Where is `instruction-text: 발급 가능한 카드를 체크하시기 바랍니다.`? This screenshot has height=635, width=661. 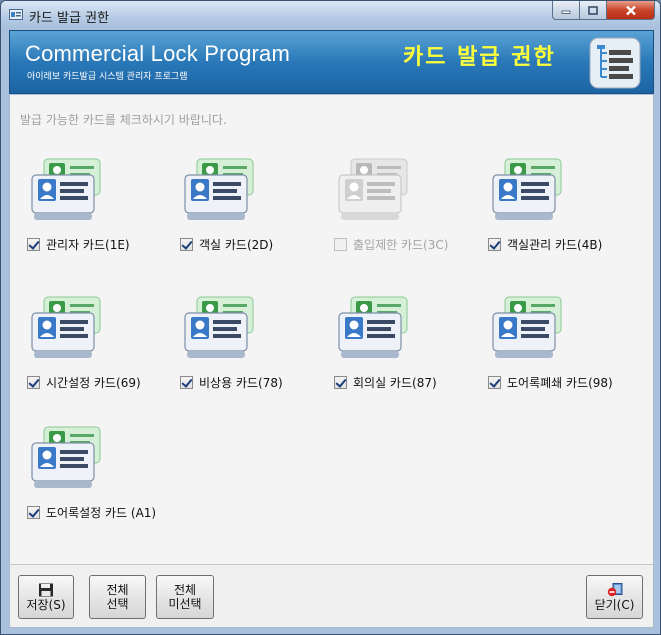
instruction-text: 발급 가능한 카드를 체크하시기 바랍니다. is located at coordinates (123, 120).